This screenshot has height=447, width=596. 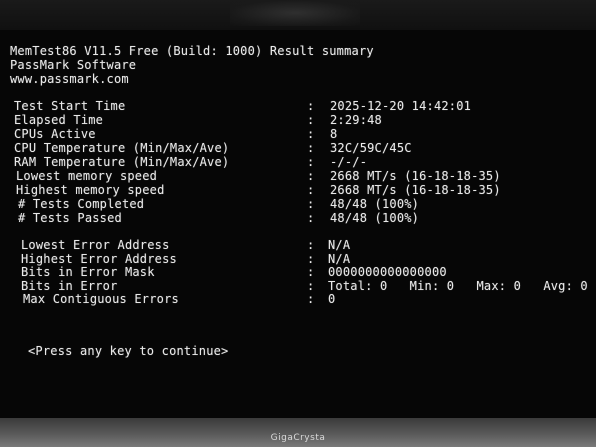 What do you see at coordinates (311, 272) in the screenshot?
I see `error-sep-bits-mask: :` at bounding box center [311, 272].